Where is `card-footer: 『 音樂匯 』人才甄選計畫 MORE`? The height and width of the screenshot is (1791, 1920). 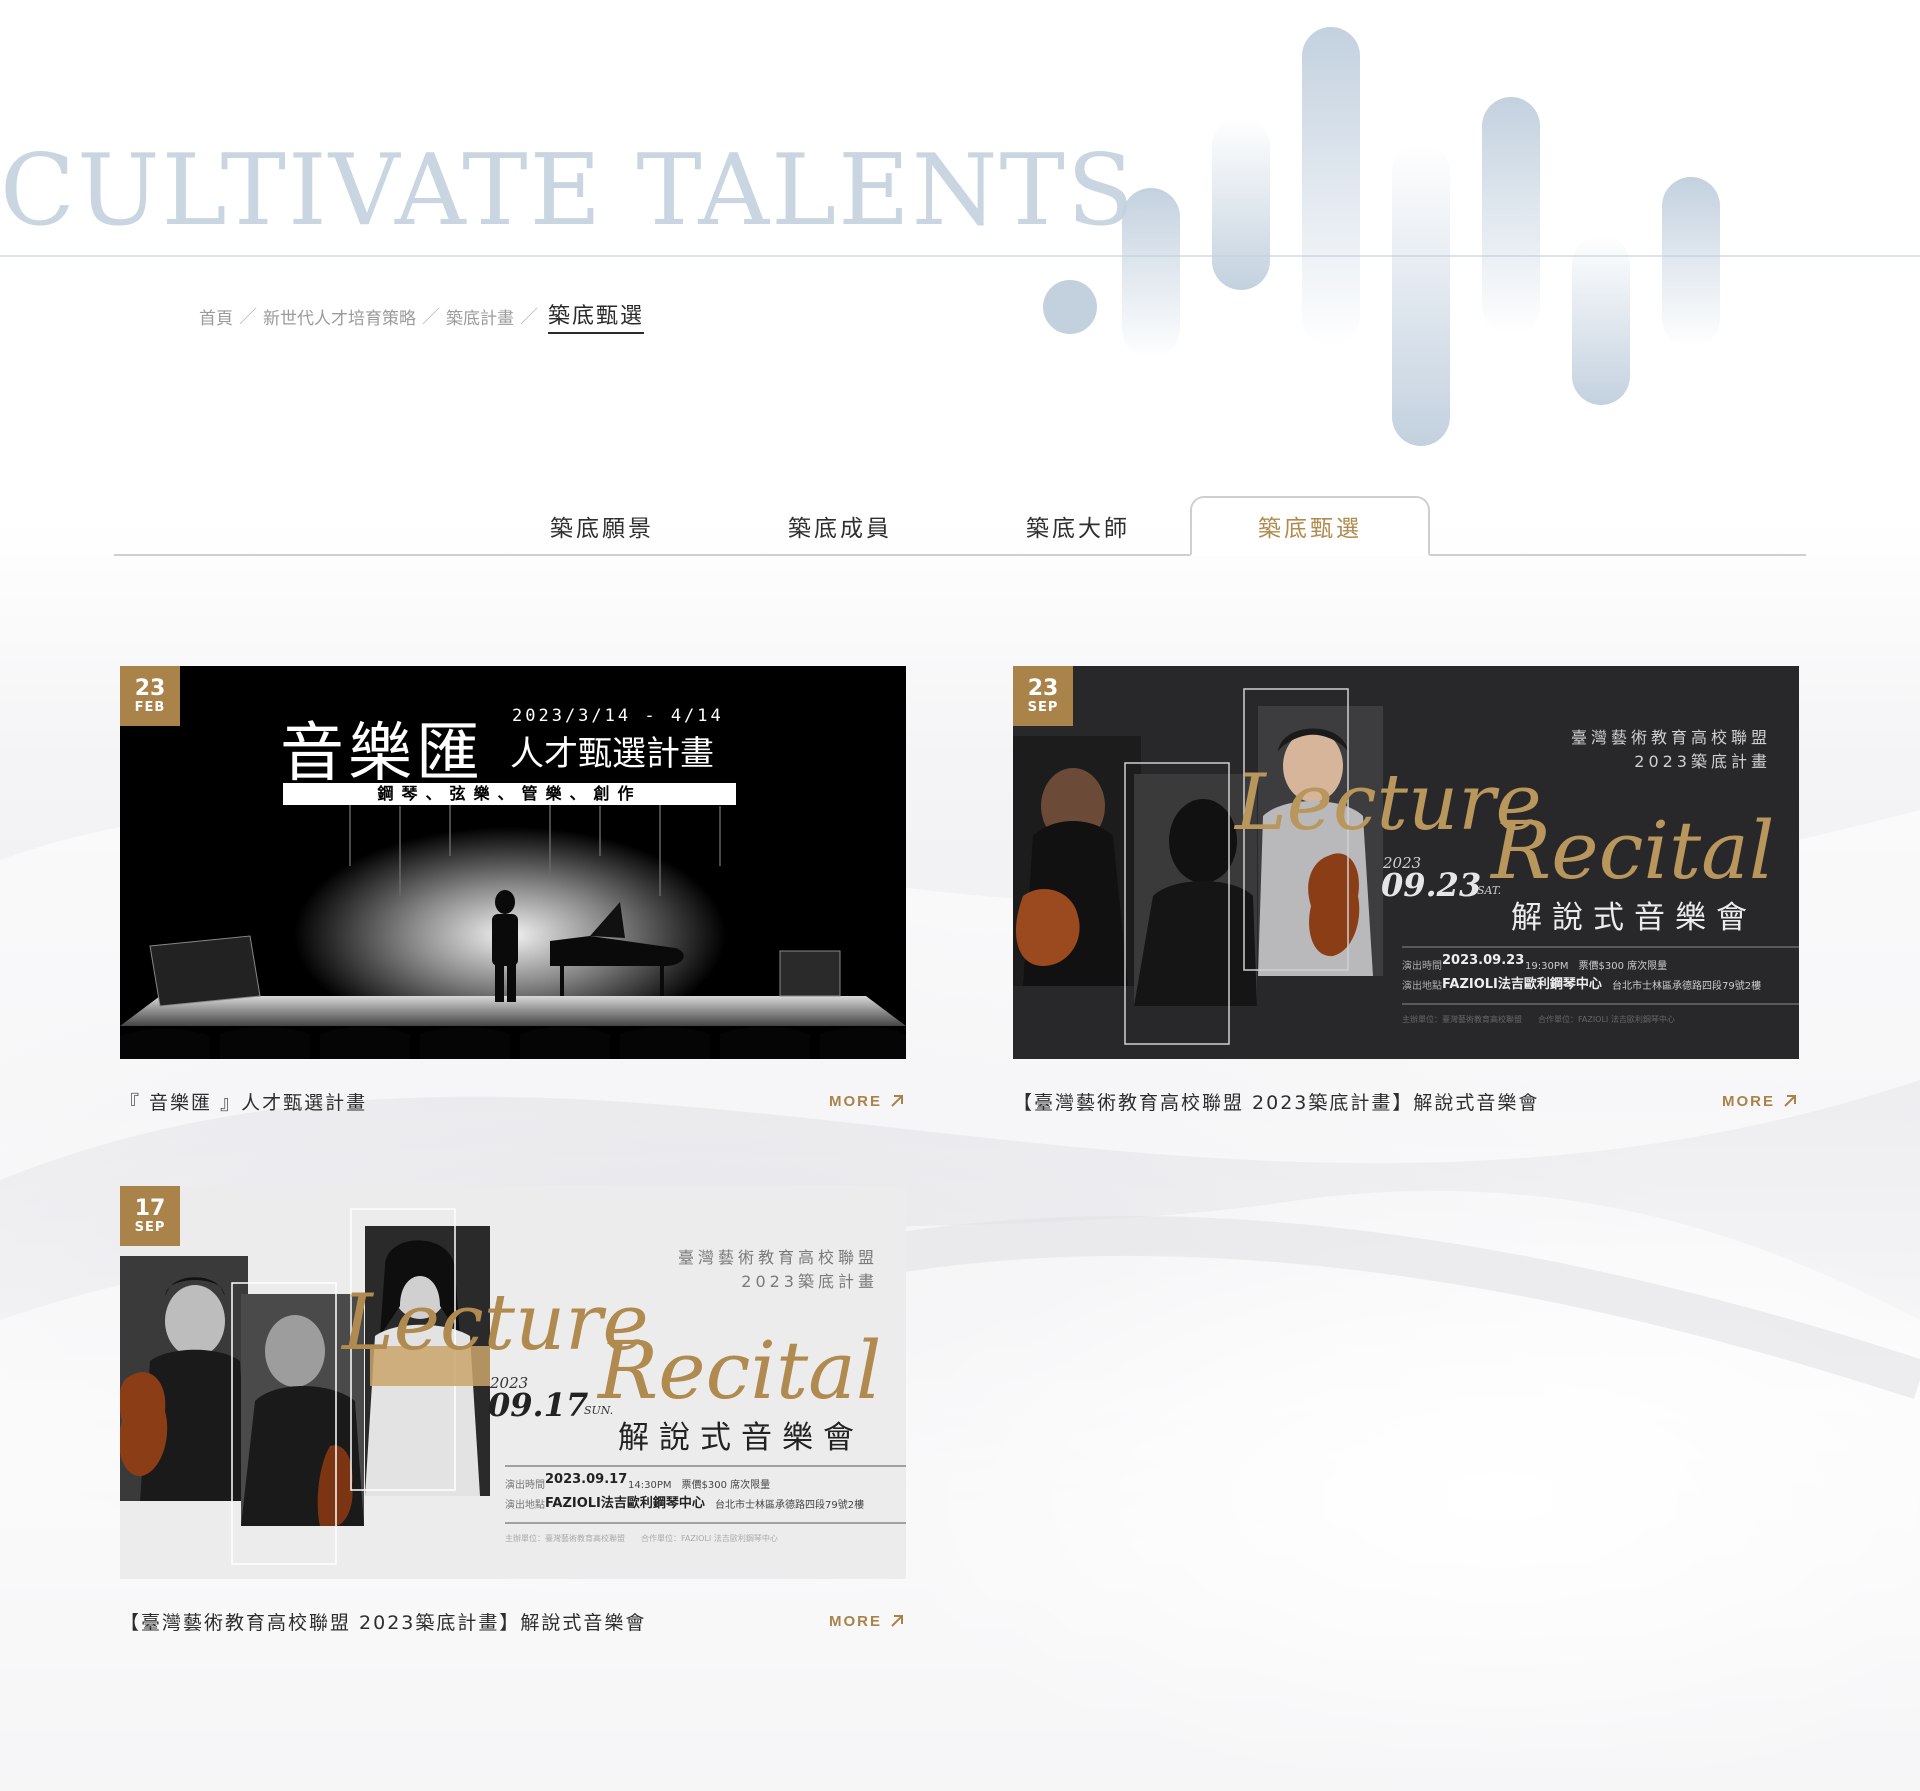 card-footer: 『 音樂匯 』人才甄選計畫 MORE is located at coordinates (513, 1101).